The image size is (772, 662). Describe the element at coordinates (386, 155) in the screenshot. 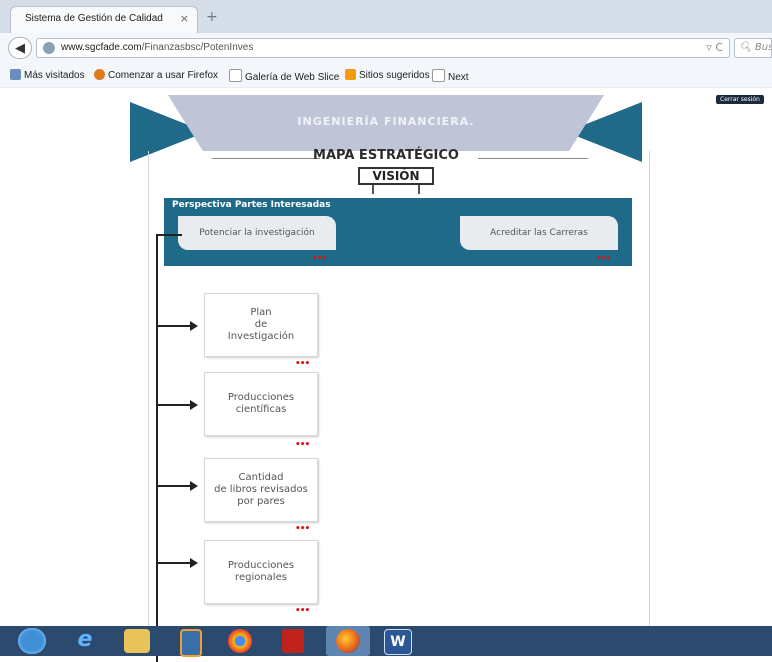

I see `page-title: MAPA ESTRATÉGICO` at that location.